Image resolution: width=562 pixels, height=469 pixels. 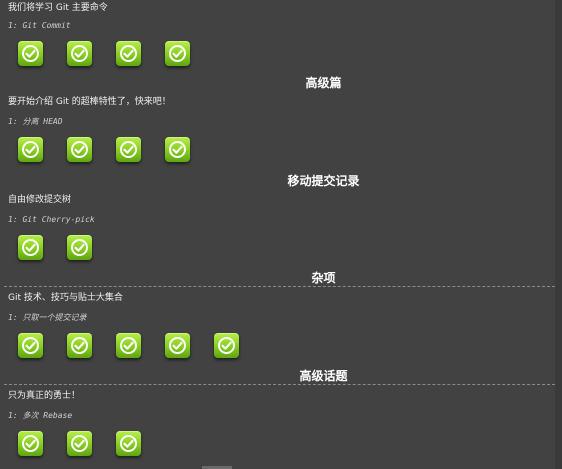 I want to click on section-title: 移动提交记录, so click(x=323, y=181).